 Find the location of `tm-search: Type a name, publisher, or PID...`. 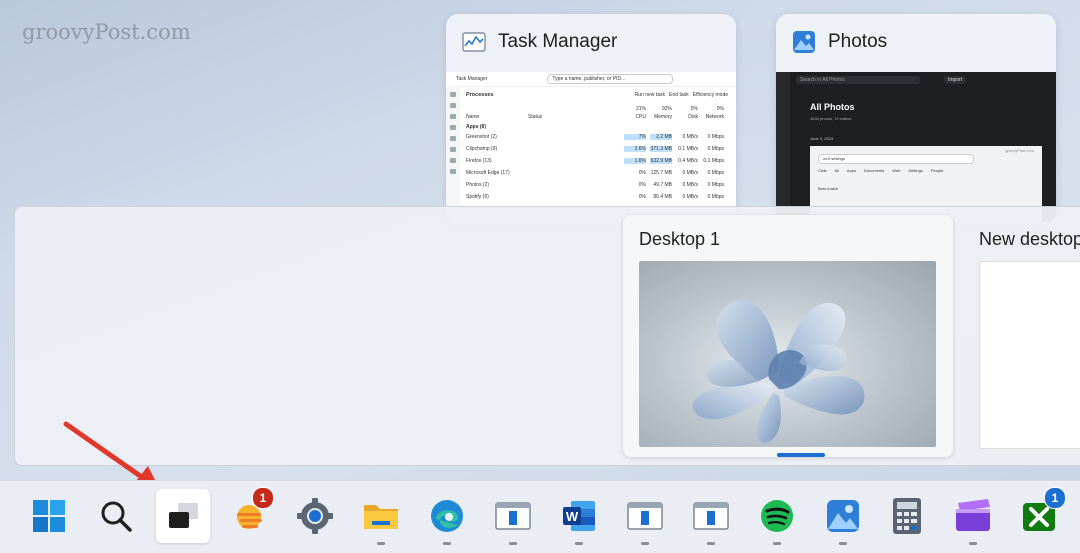

tm-search: Type a name, publisher, or PID... is located at coordinates (610, 79).